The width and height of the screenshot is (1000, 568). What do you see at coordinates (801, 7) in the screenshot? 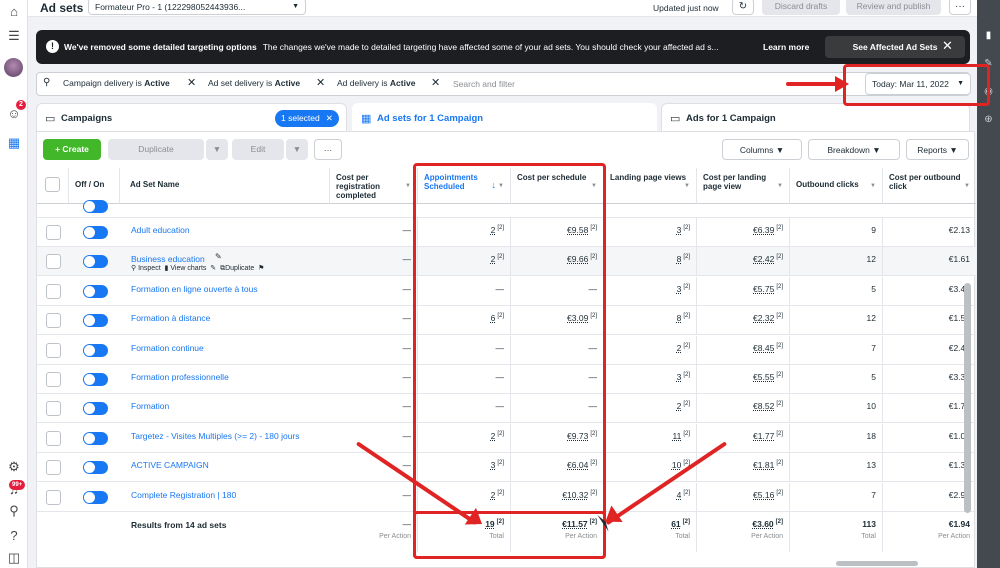
I see `discard-drafts-button: Discard drafts` at bounding box center [801, 7].